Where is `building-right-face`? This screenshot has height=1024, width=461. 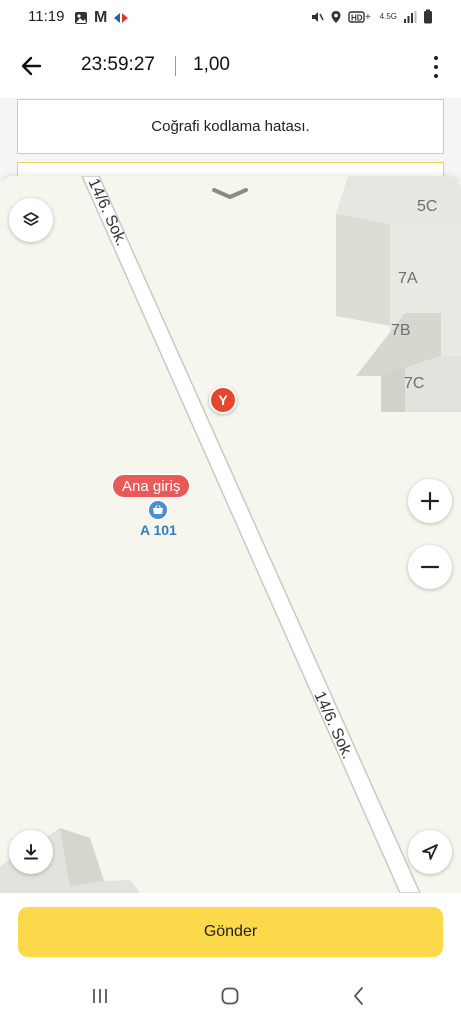
building-right-face is located at coordinates (363, 270).